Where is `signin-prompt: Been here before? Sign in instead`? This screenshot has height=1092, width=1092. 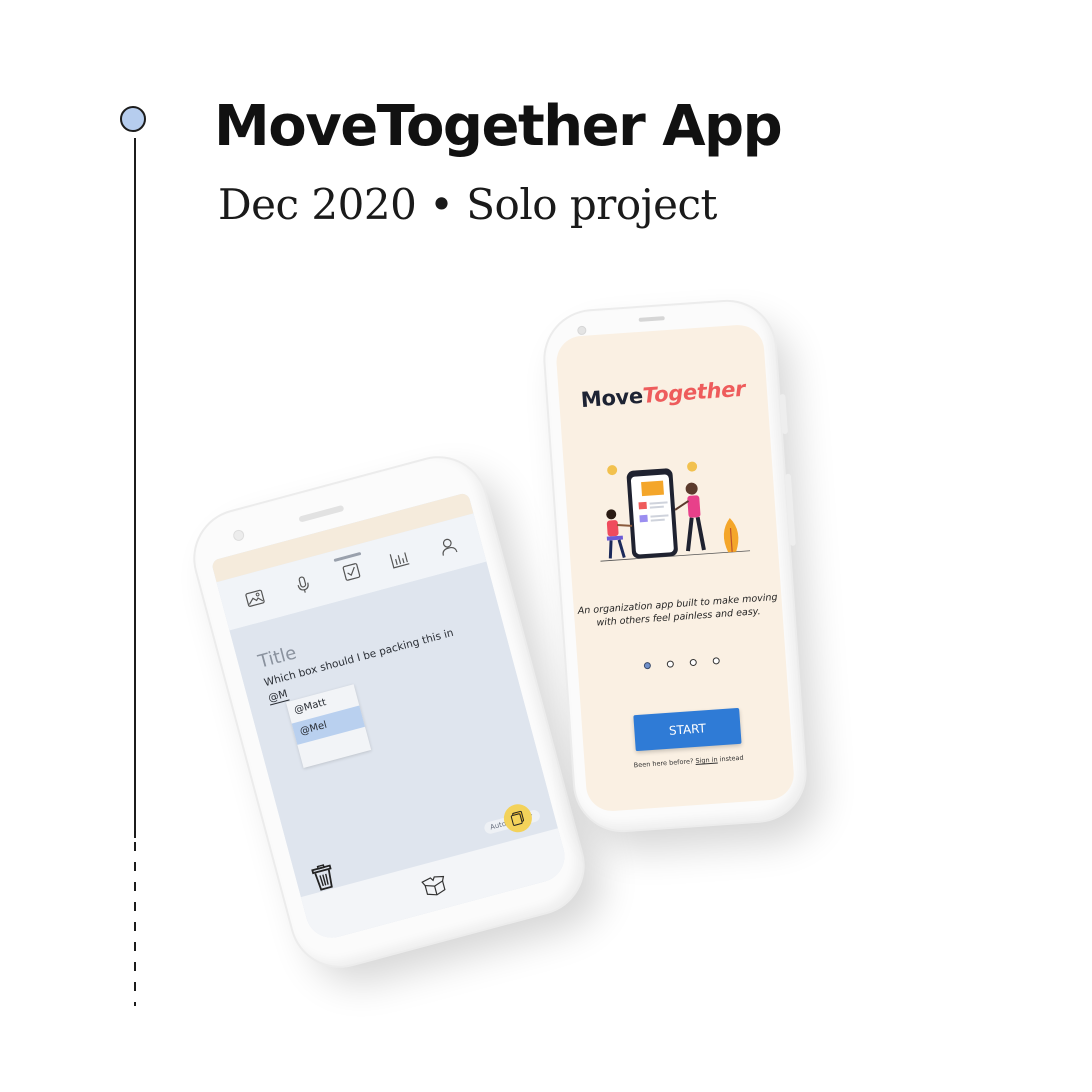
signin-prompt: Been here before? Sign in instead is located at coordinates (689, 761).